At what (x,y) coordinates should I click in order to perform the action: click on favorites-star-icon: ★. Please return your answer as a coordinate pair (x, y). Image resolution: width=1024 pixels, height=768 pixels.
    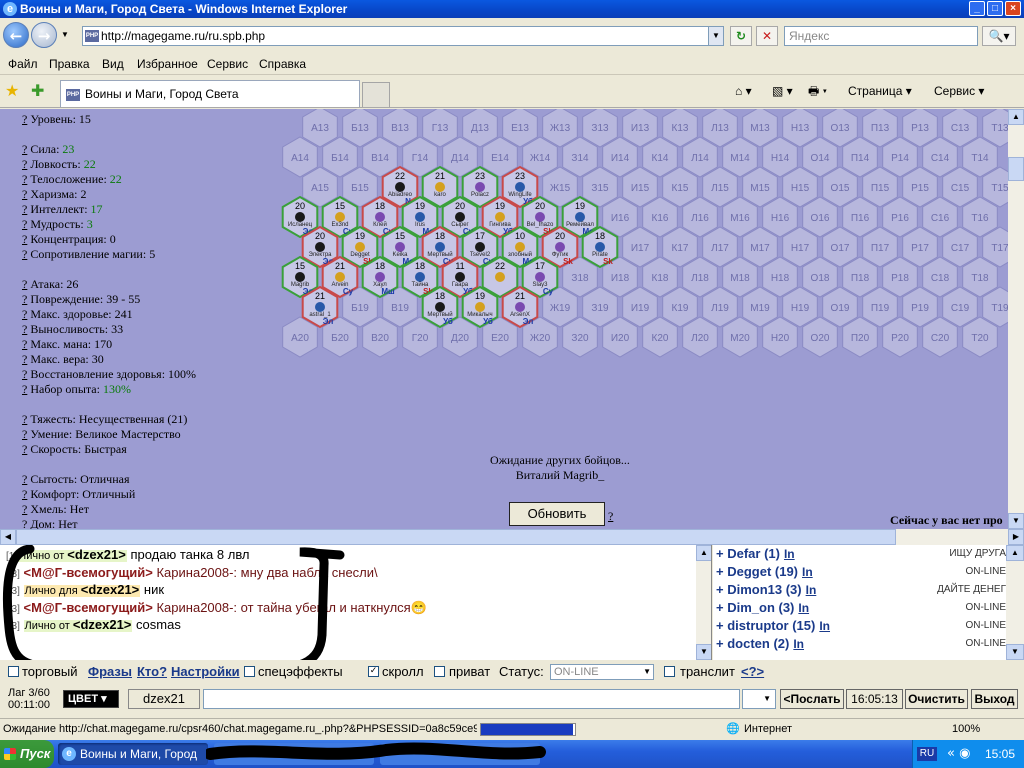
    Looking at the image, I should click on (12, 91).